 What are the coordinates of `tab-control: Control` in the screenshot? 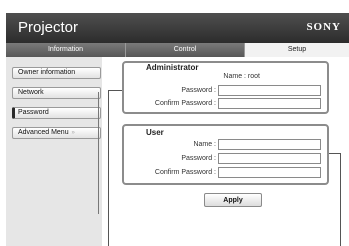 It's located at (185, 50).